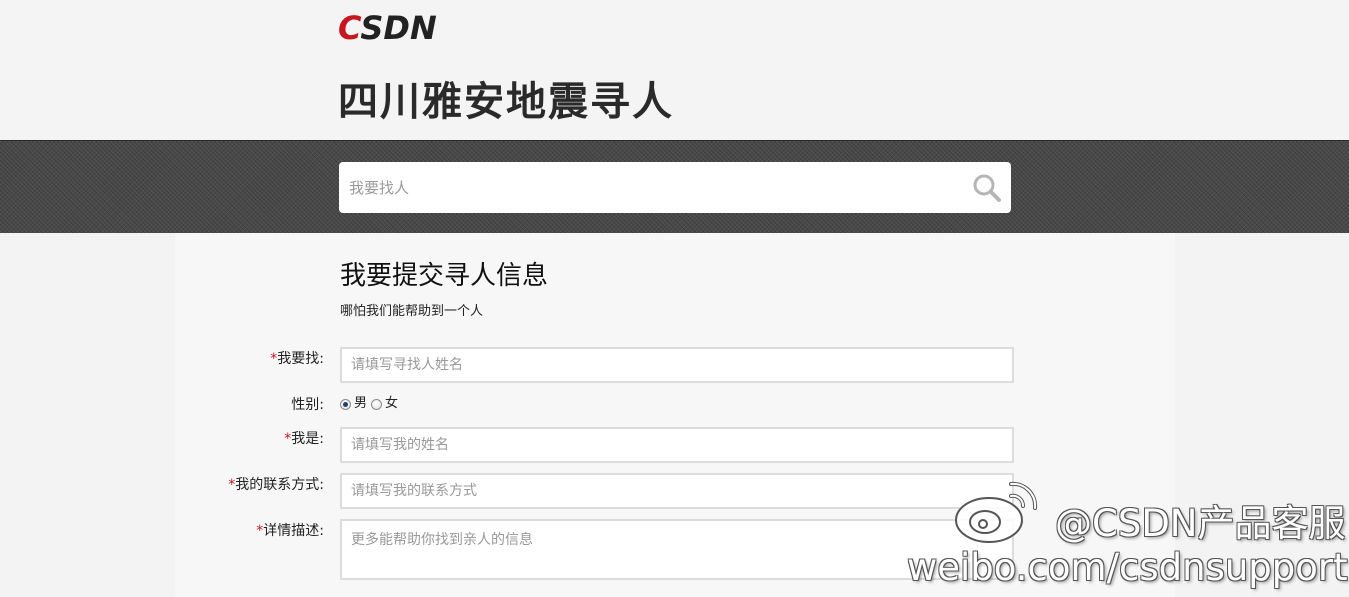 The width and height of the screenshot is (1349, 597). What do you see at coordinates (444, 276) in the screenshot?
I see `form-title: 我要提交寻人信息` at bounding box center [444, 276].